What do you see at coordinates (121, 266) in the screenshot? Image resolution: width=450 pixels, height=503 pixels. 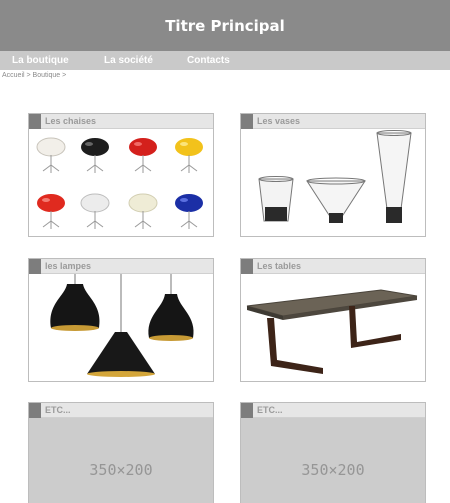 I see `card-header: les lampes` at bounding box center [121, 266].